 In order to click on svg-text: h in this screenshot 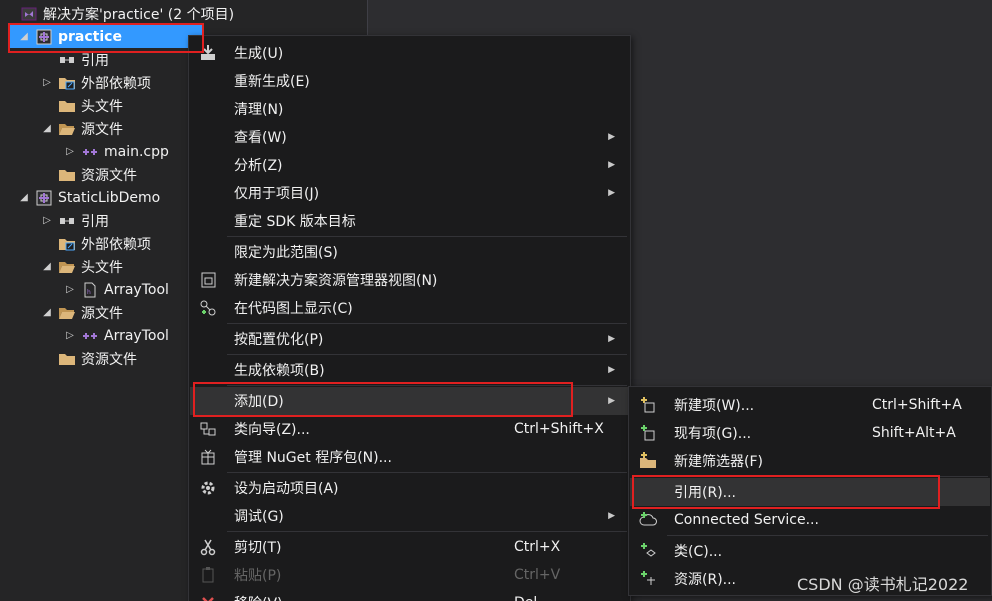, I will do `click(89, 292)`.